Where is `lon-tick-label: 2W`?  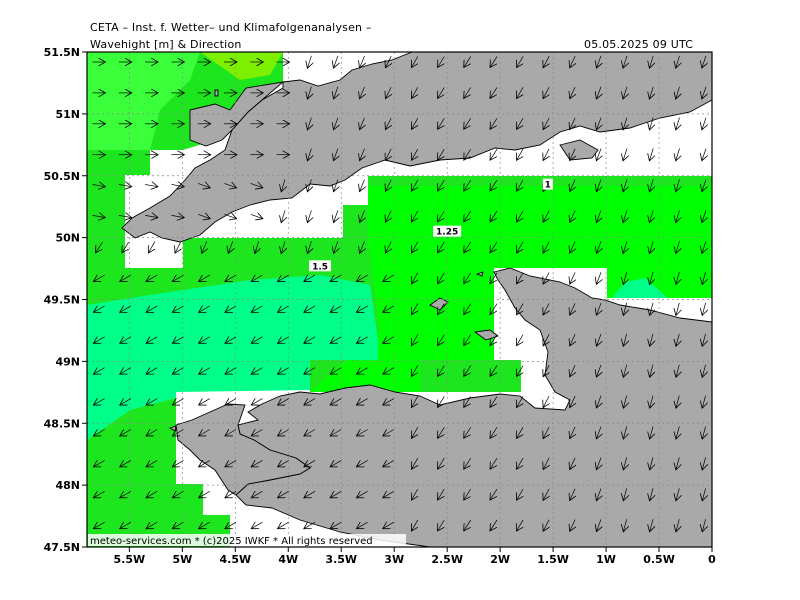 lon-tick-label: 2W is located at coordinates (500, 559).